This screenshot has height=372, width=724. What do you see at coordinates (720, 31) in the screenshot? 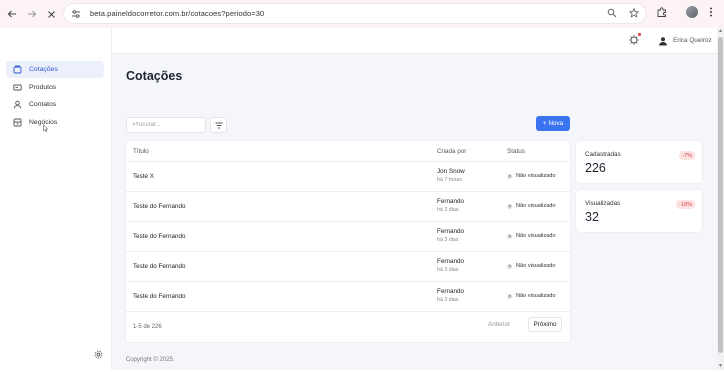
I see `scroll-up-icon: ▲` at bounding box center [720, 31].